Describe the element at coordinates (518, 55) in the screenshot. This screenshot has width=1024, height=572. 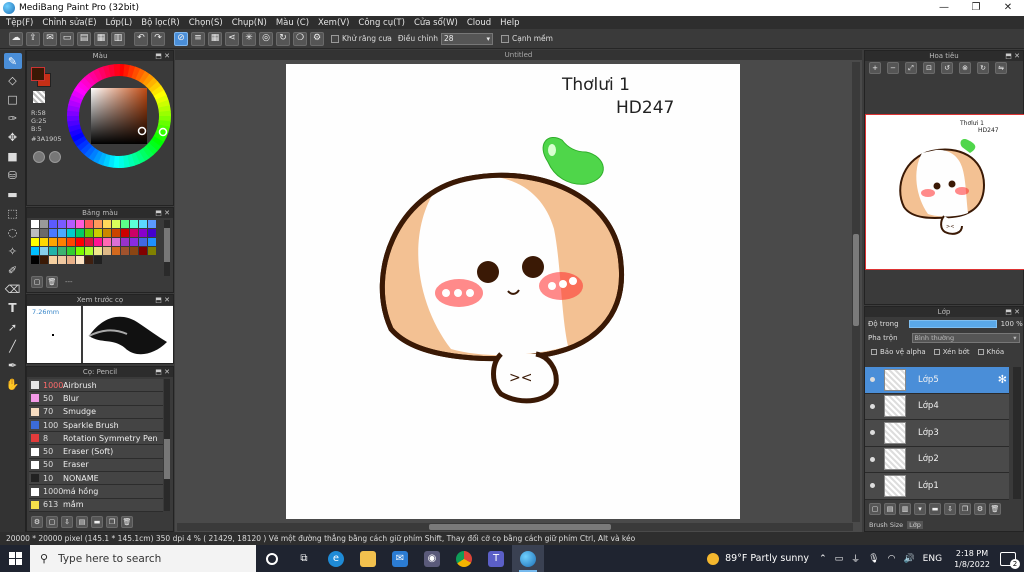
I see `document-tab: Untitled` at that location.